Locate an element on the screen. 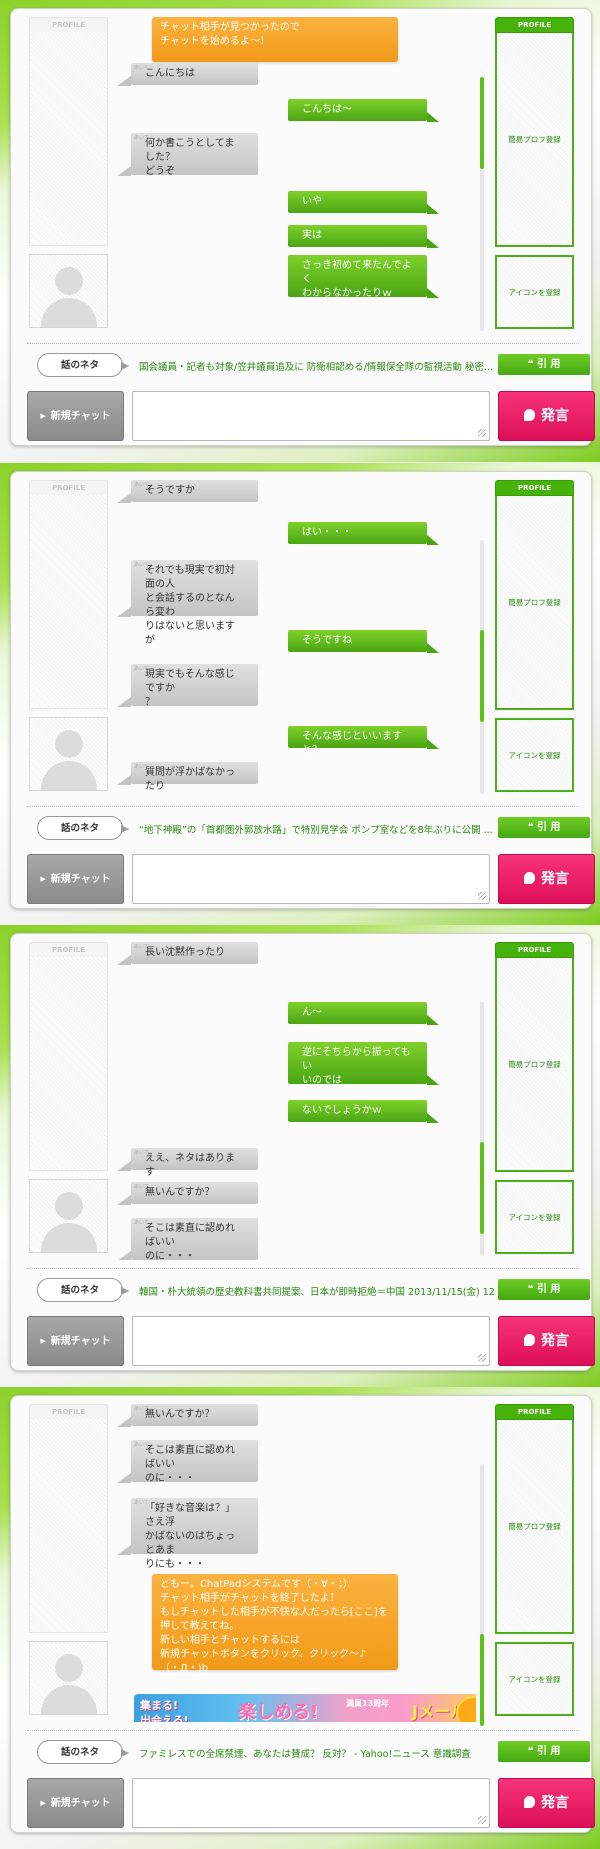  message-text: ええ、ネタはあります is located at coordinates (190, 1165).